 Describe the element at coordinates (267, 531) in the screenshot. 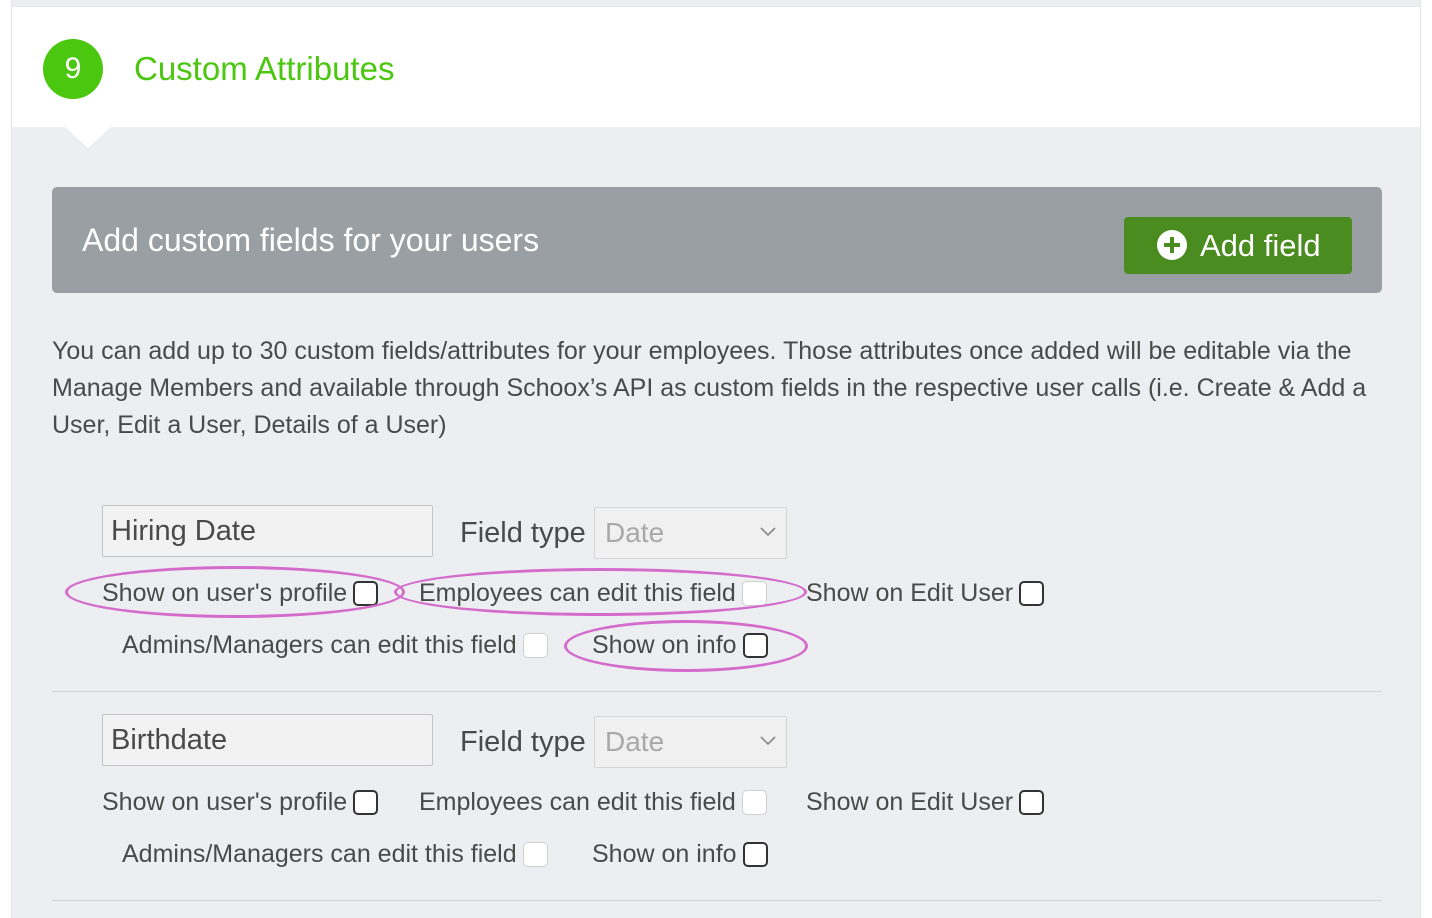

I see `field-name-input: Hiring Date` at that location.